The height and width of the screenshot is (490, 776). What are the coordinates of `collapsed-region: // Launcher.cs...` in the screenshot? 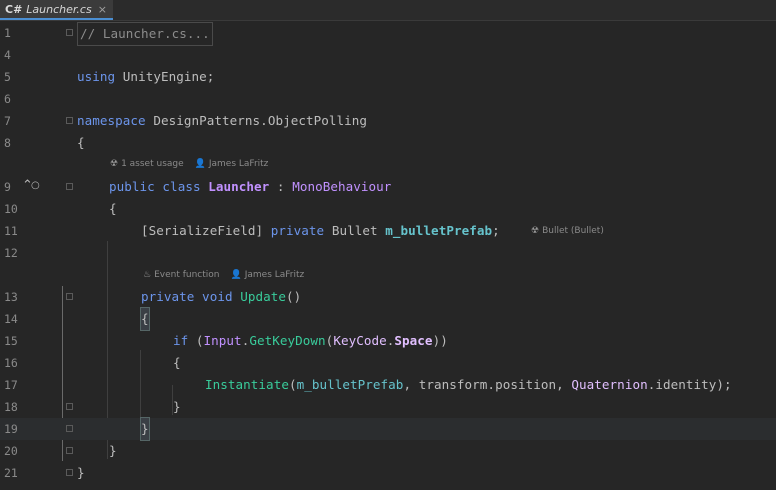 It's located at (145, 34).